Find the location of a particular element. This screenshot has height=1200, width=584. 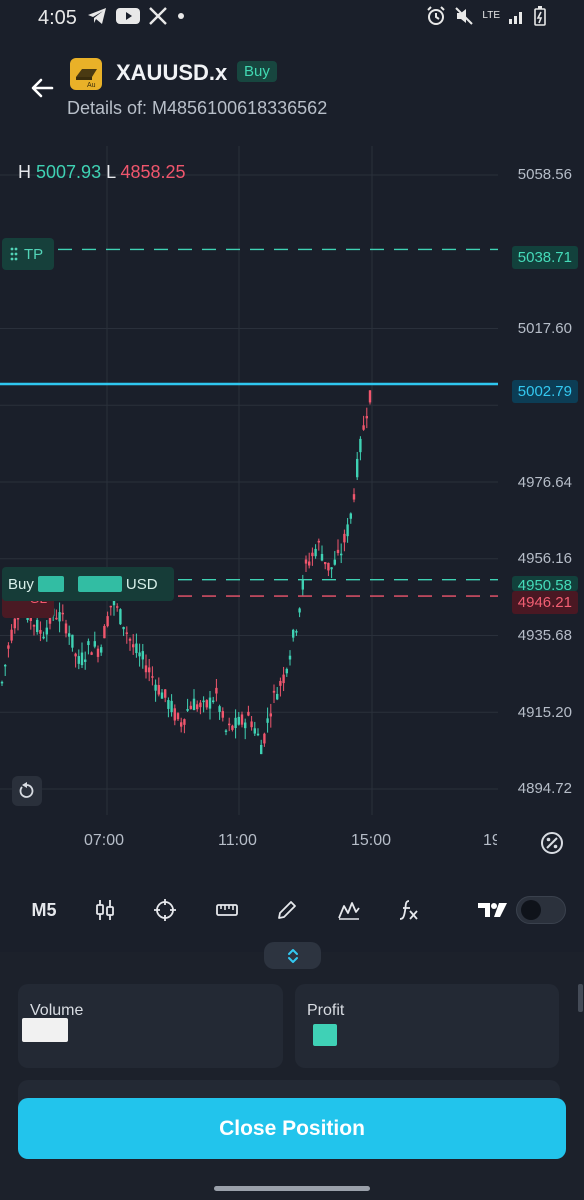

indicators-icon is located at coordinates (349, 910).